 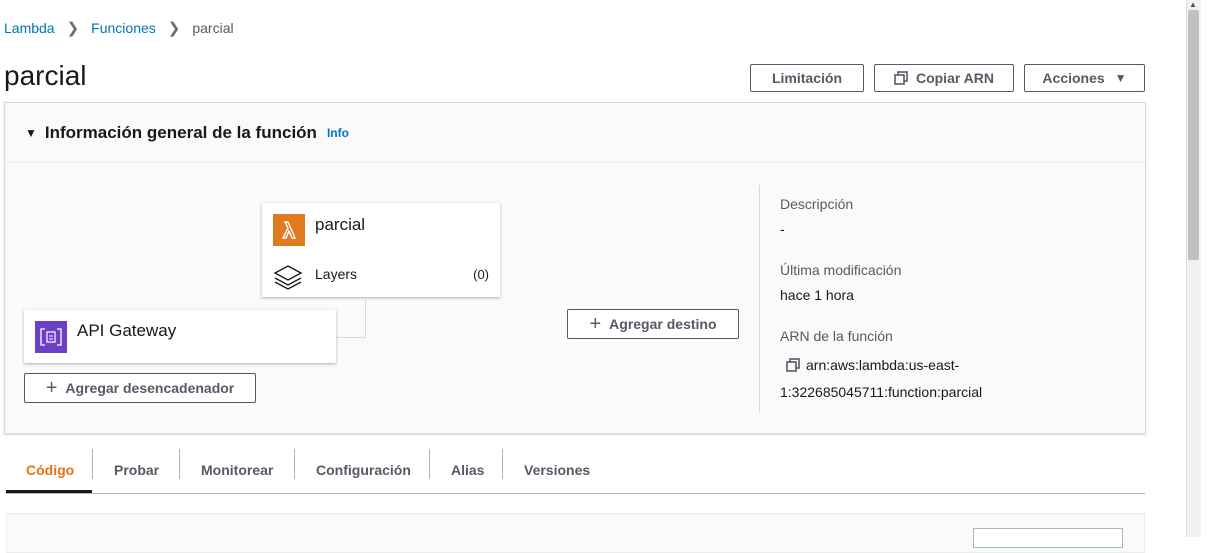 I want to click on breadcrumb-link-lambda: Lambda, so click(x=29, y=28).